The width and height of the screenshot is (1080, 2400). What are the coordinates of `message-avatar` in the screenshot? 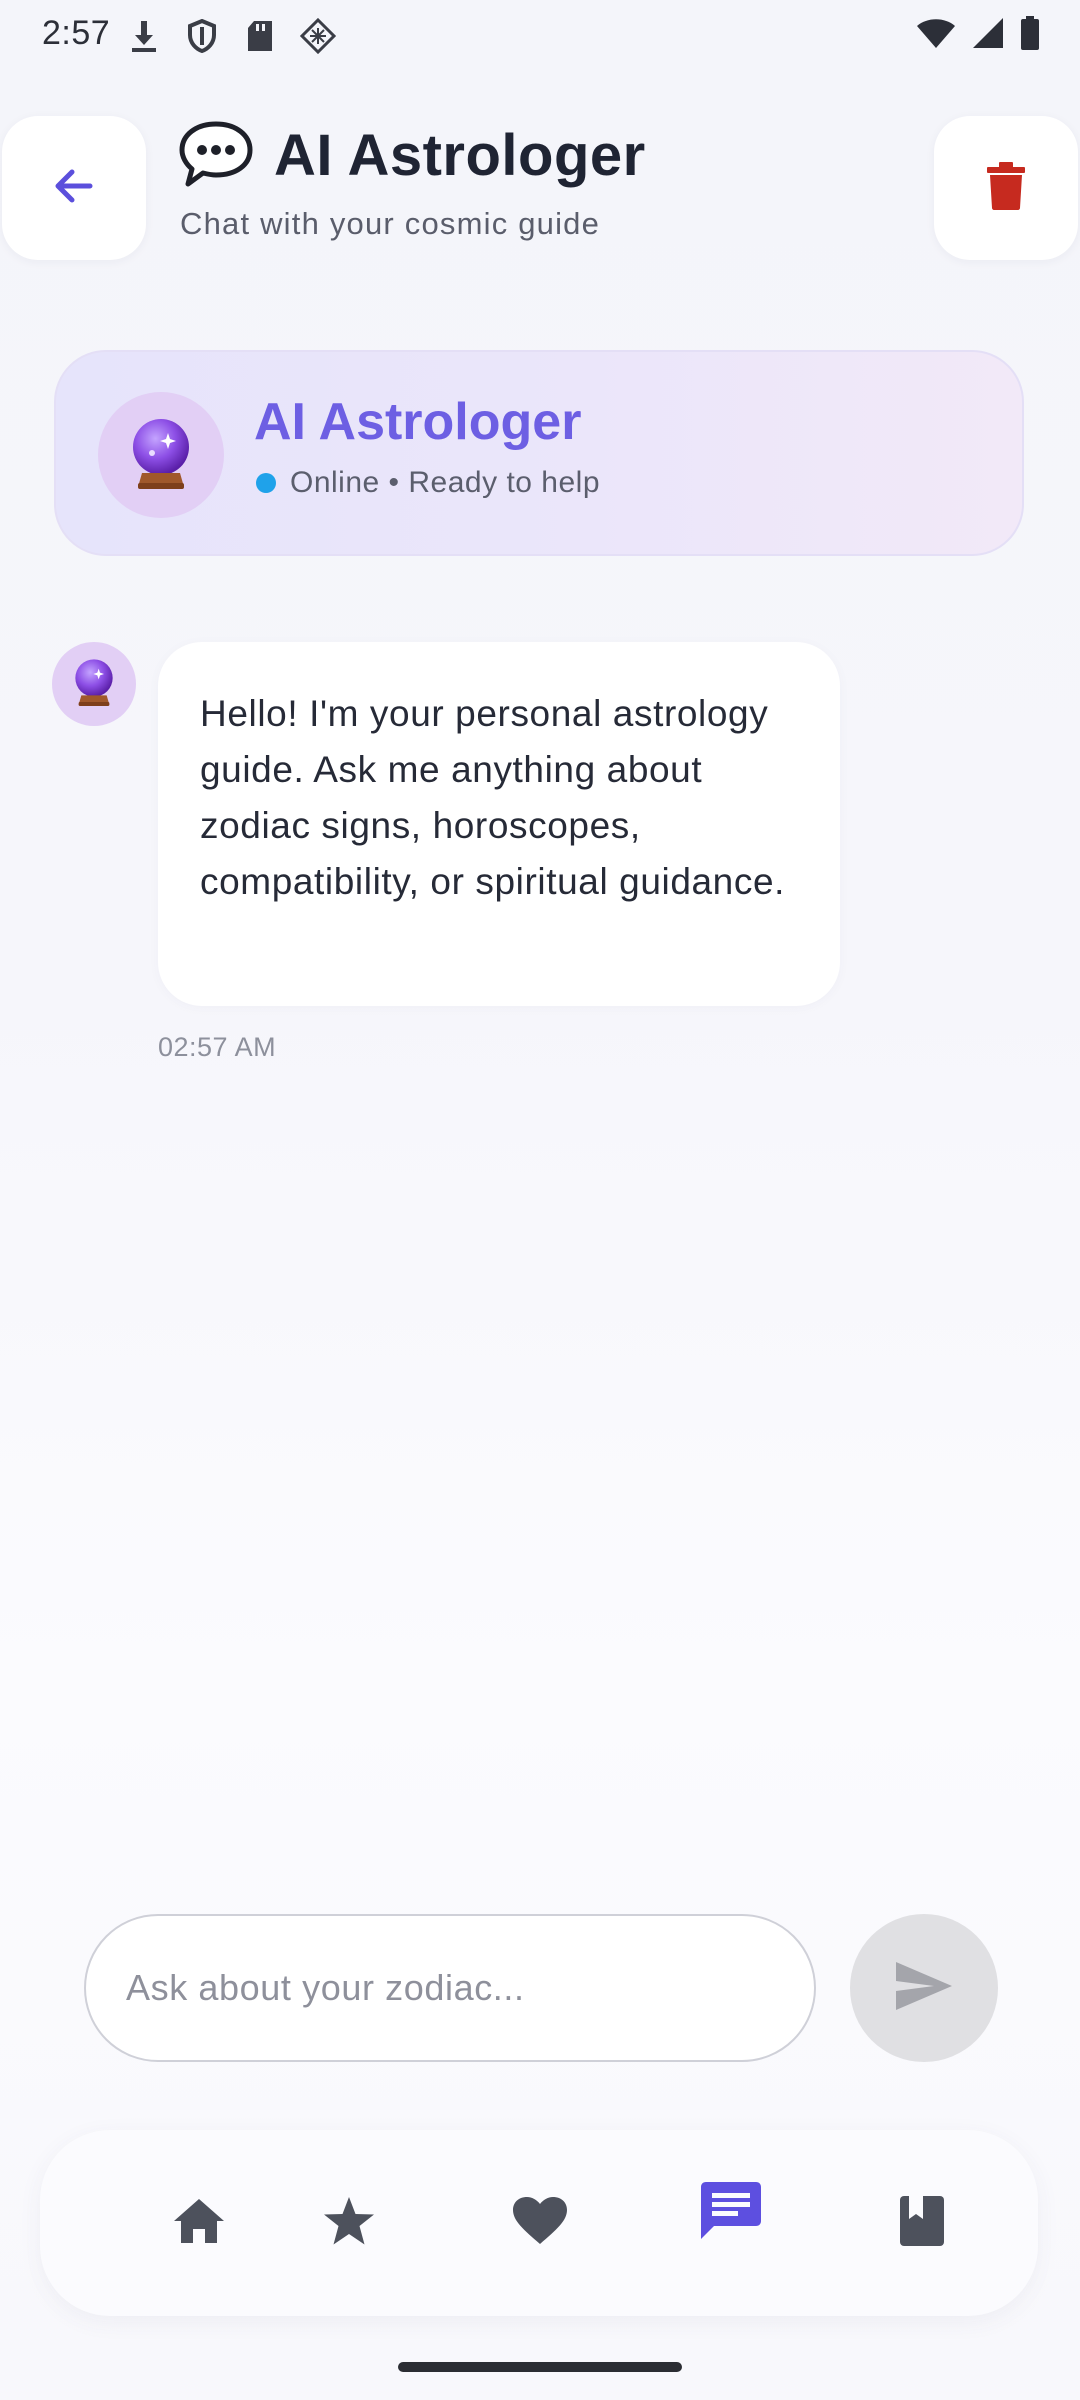 It's located at (94, 684).